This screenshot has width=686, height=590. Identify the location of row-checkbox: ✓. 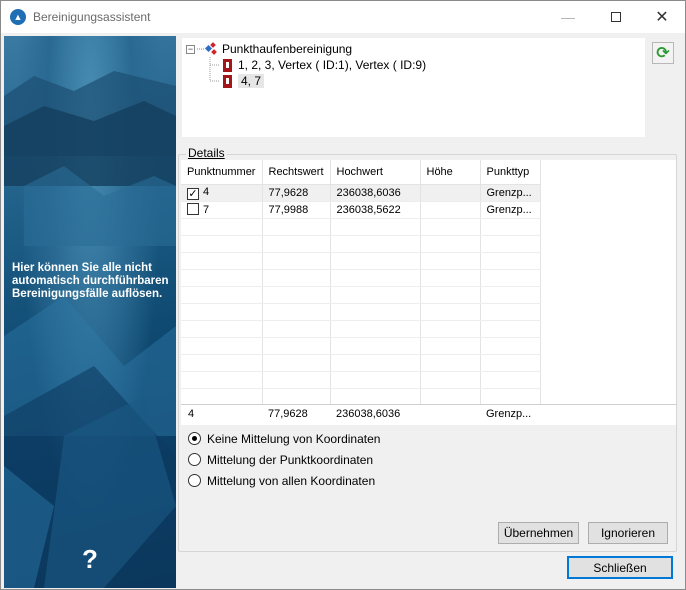
(193, 193).